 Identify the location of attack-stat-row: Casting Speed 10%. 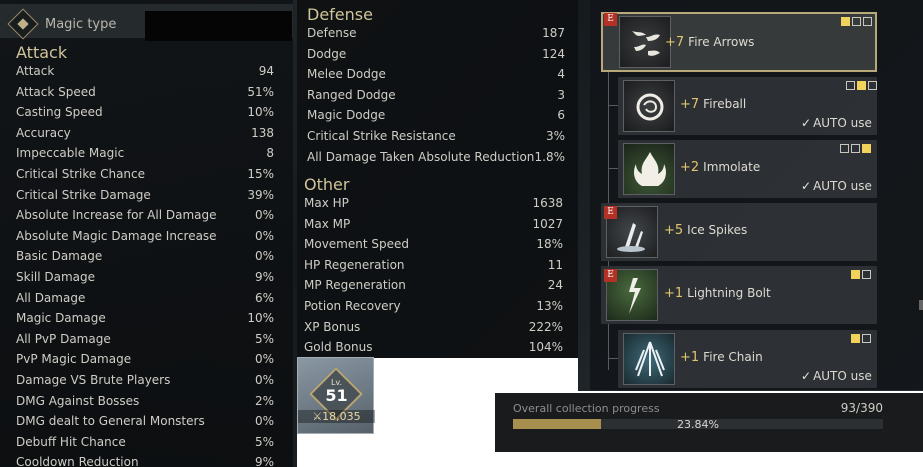
(145, 112).